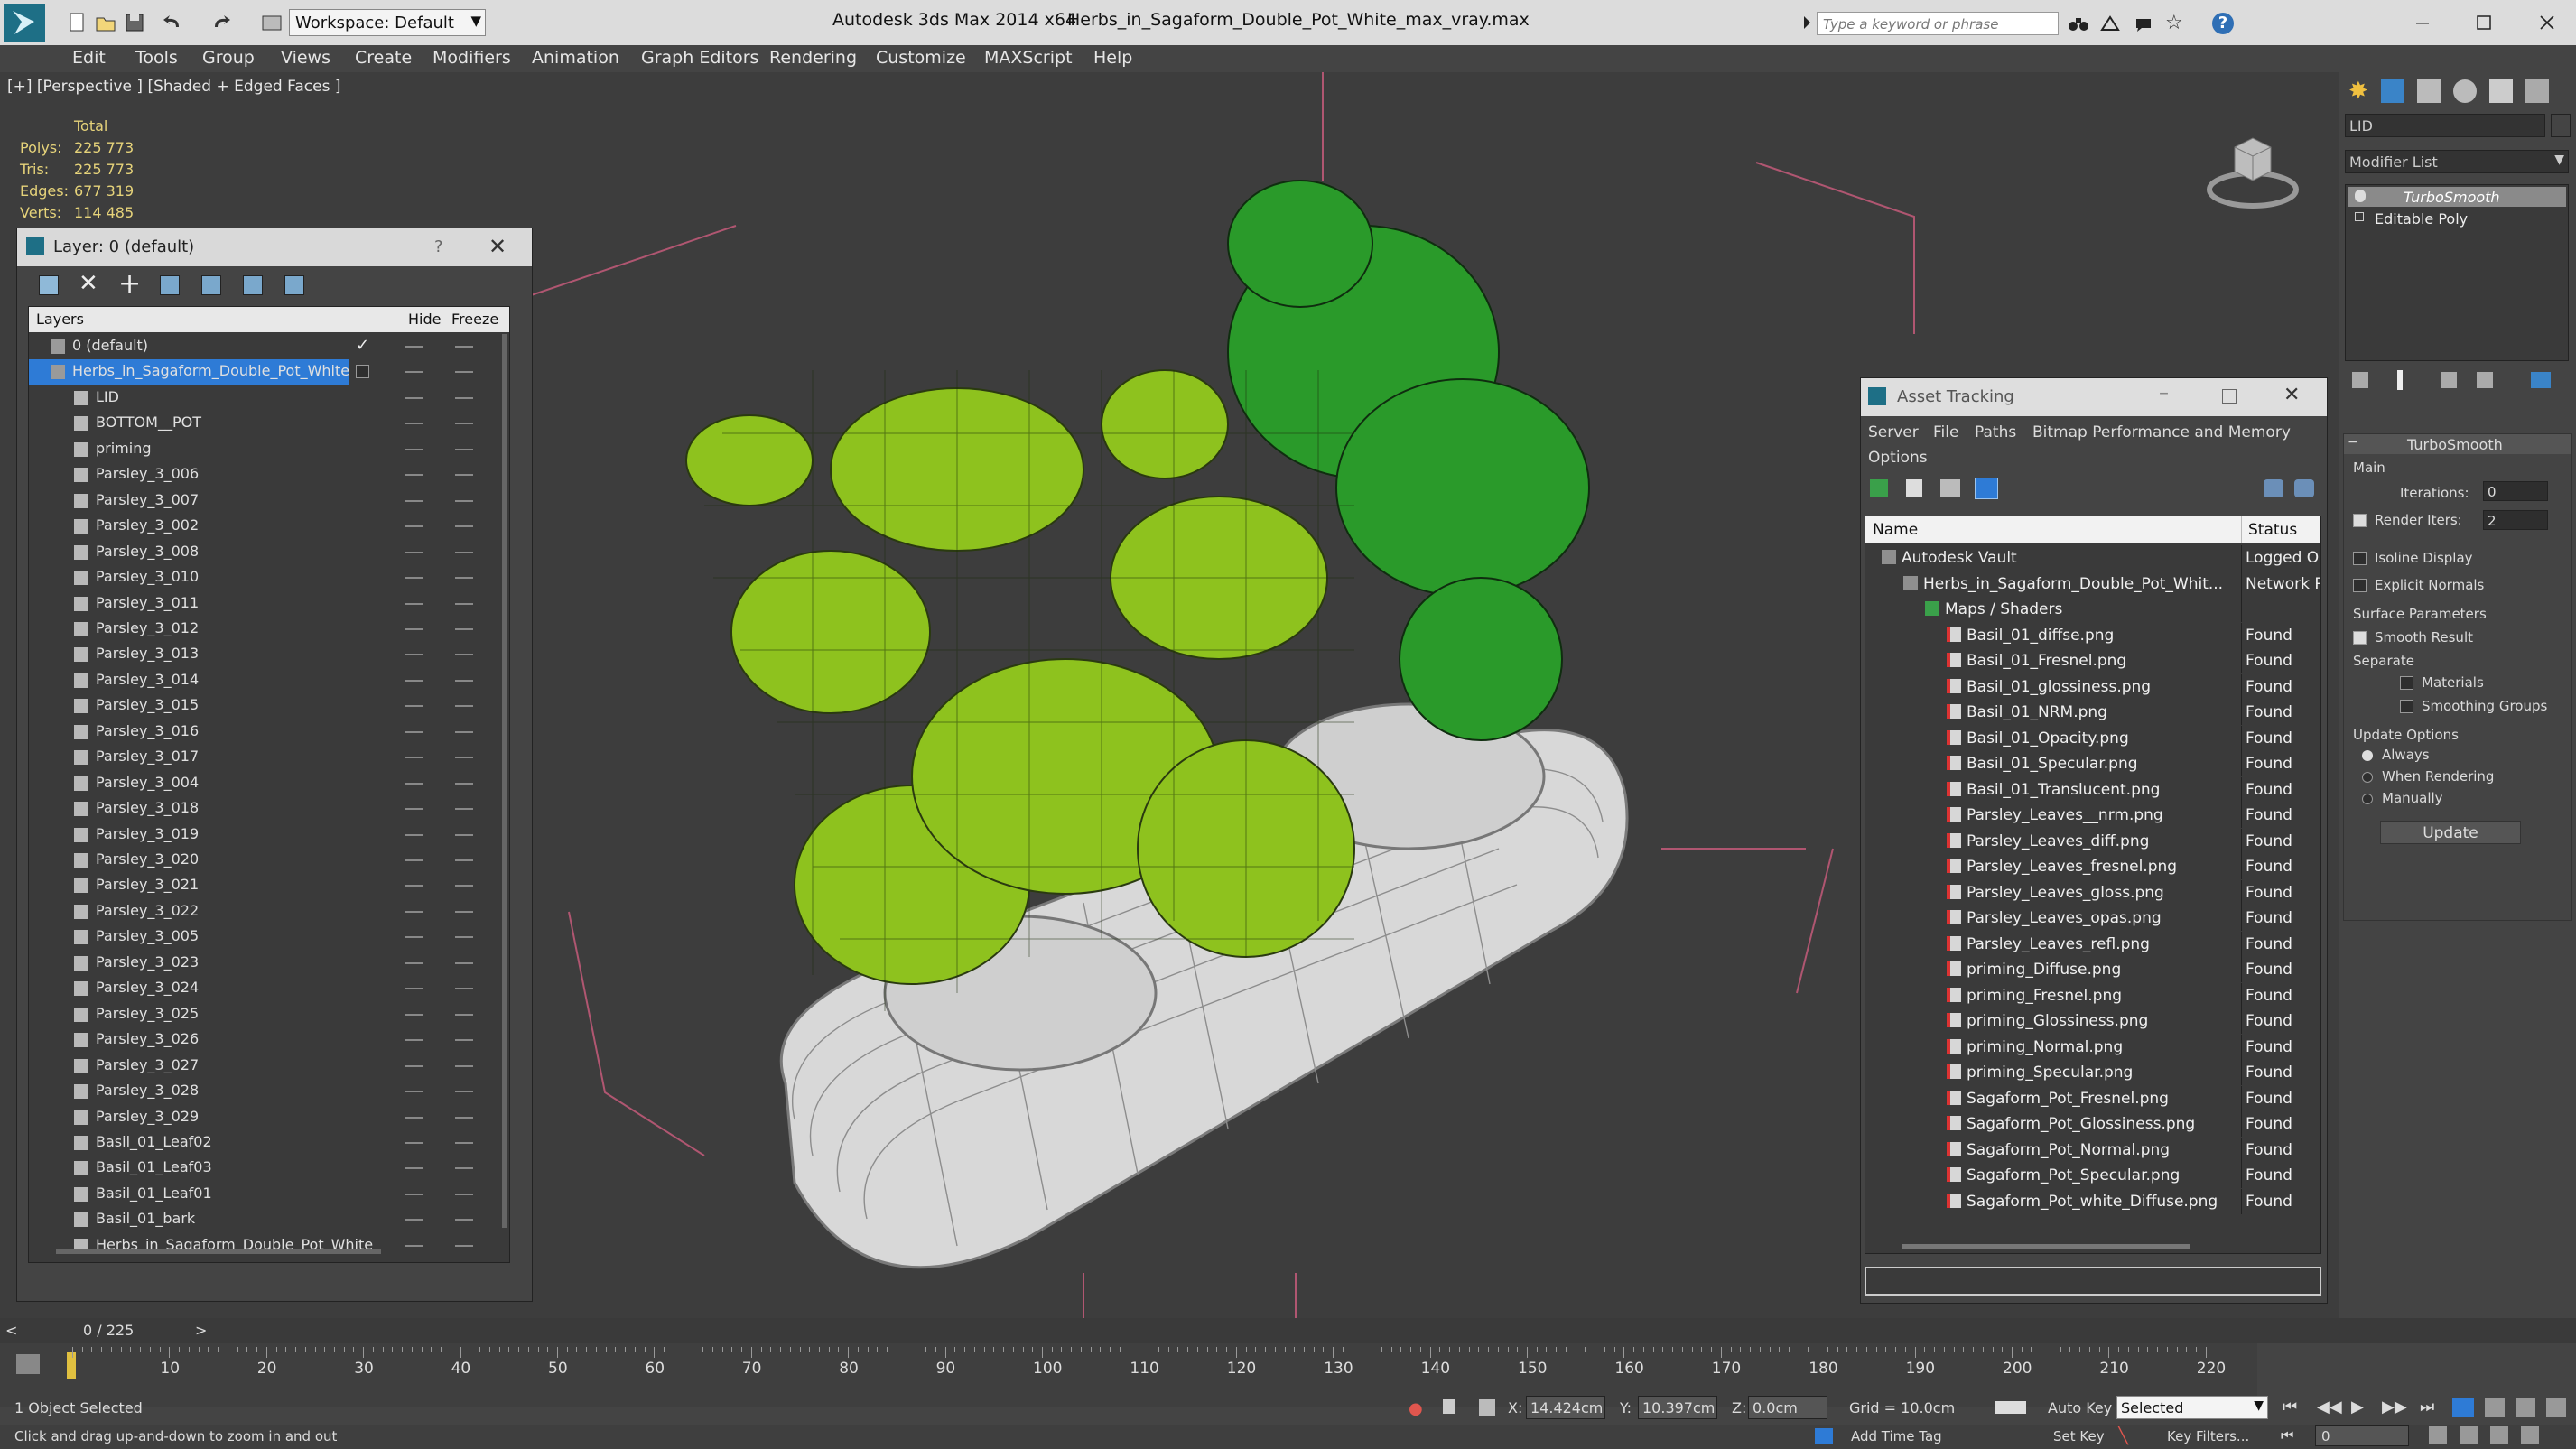 The image size is (2576, 1449). Describe the element at coordinates (2092, 558) in the screenshot. I see `asset-row: Autodesk Vault Logged Ou` at that location.